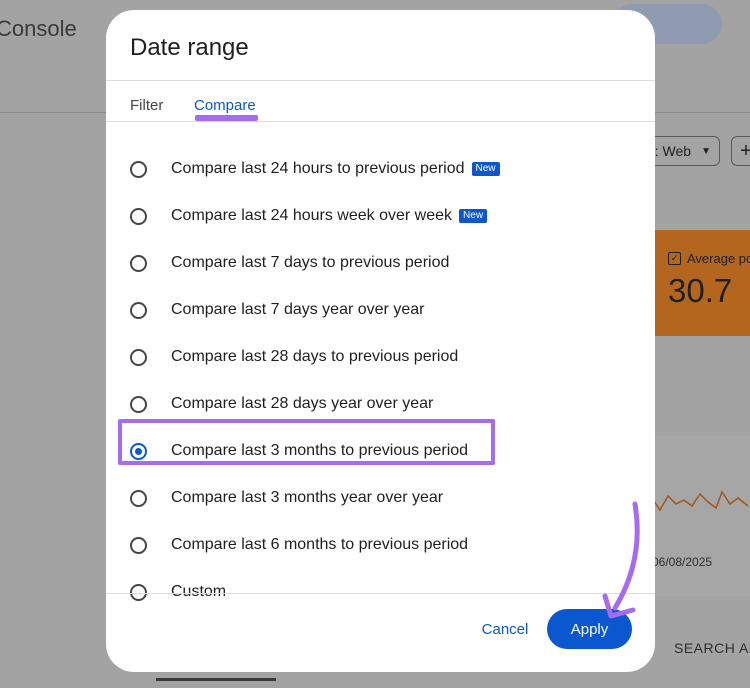 This screenshot has height=688, width=750. Describe the element at coordinates (307, 497) in the screenshot. I see `option-label: Compare last 3 months year over year` at that location.